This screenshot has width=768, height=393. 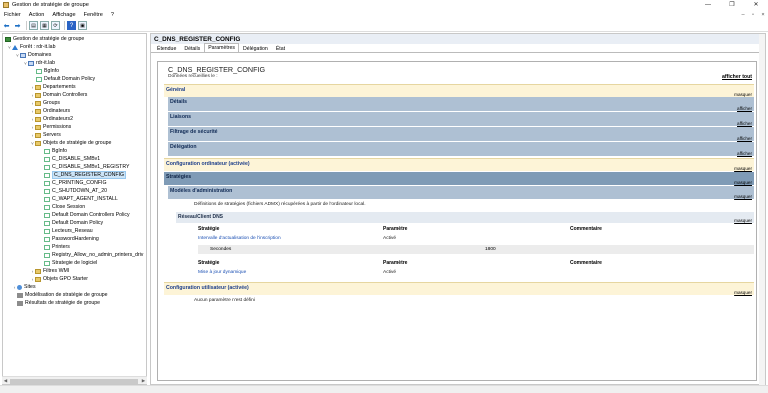 I want to click on tree-gpo-item: Registry_Allow_no_admin_printers_driv, so click(x=93, y=255).